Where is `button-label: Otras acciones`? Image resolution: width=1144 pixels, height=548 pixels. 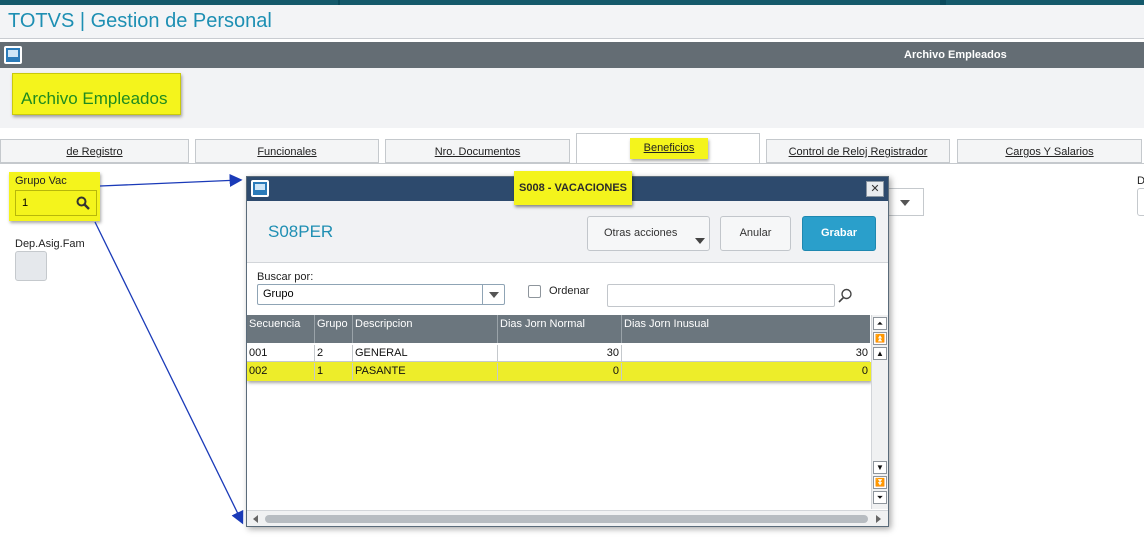 button-label: Otras acciones is located at coordinates (641, 233).